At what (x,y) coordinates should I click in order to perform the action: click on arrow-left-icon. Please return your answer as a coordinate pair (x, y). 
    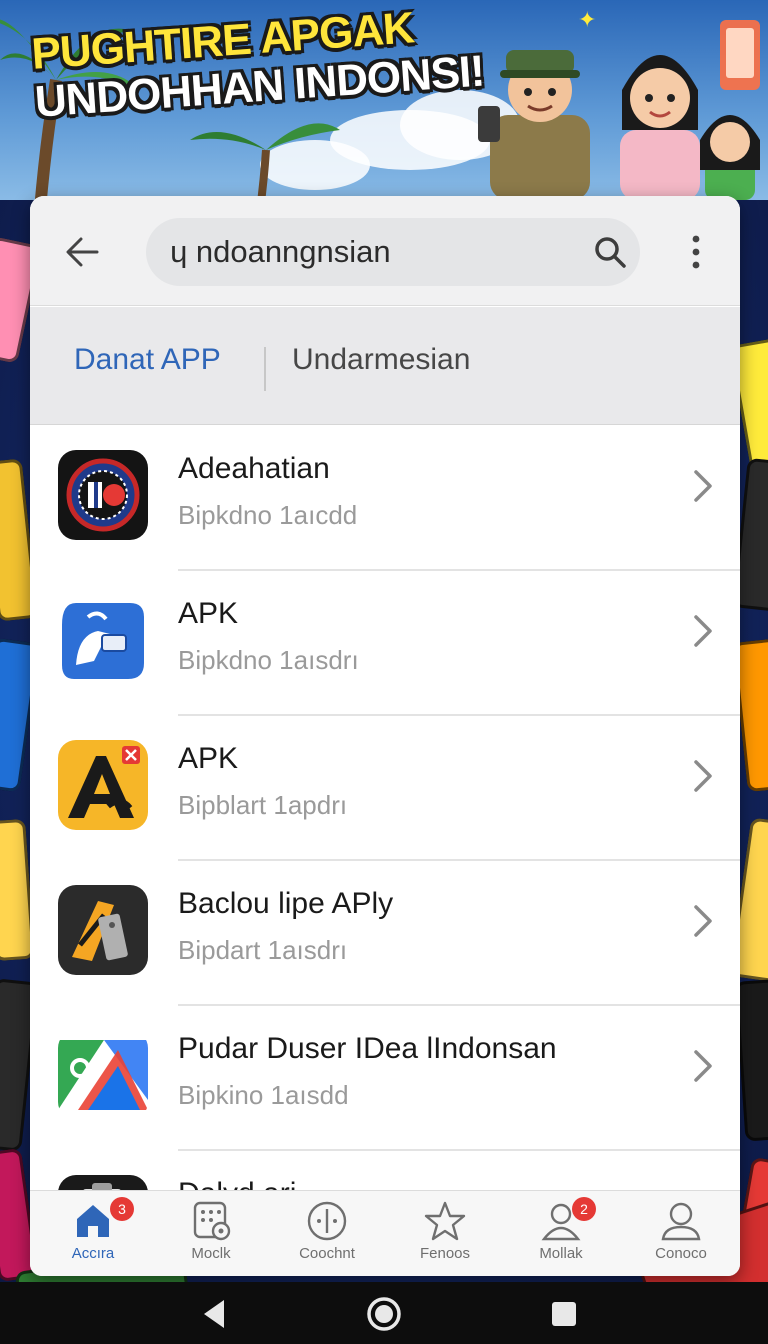
    Looking at the image, I should click on (82, 252).